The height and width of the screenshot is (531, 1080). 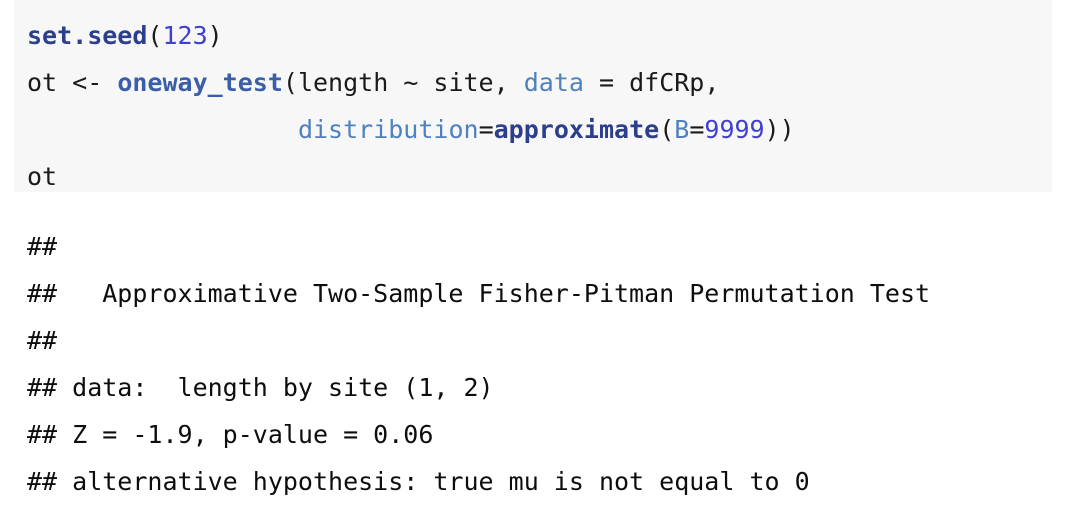 I want to click on code-line-distribution: distribution=approximate(B=9999)), so click(x=539, y=129).